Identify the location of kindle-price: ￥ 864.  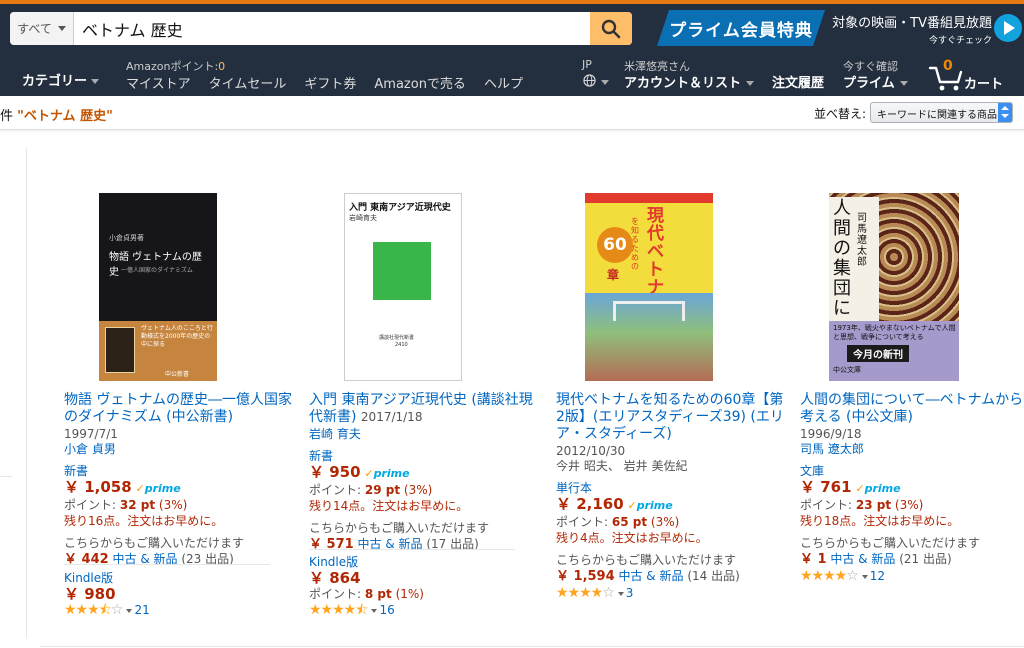
(424, 578).